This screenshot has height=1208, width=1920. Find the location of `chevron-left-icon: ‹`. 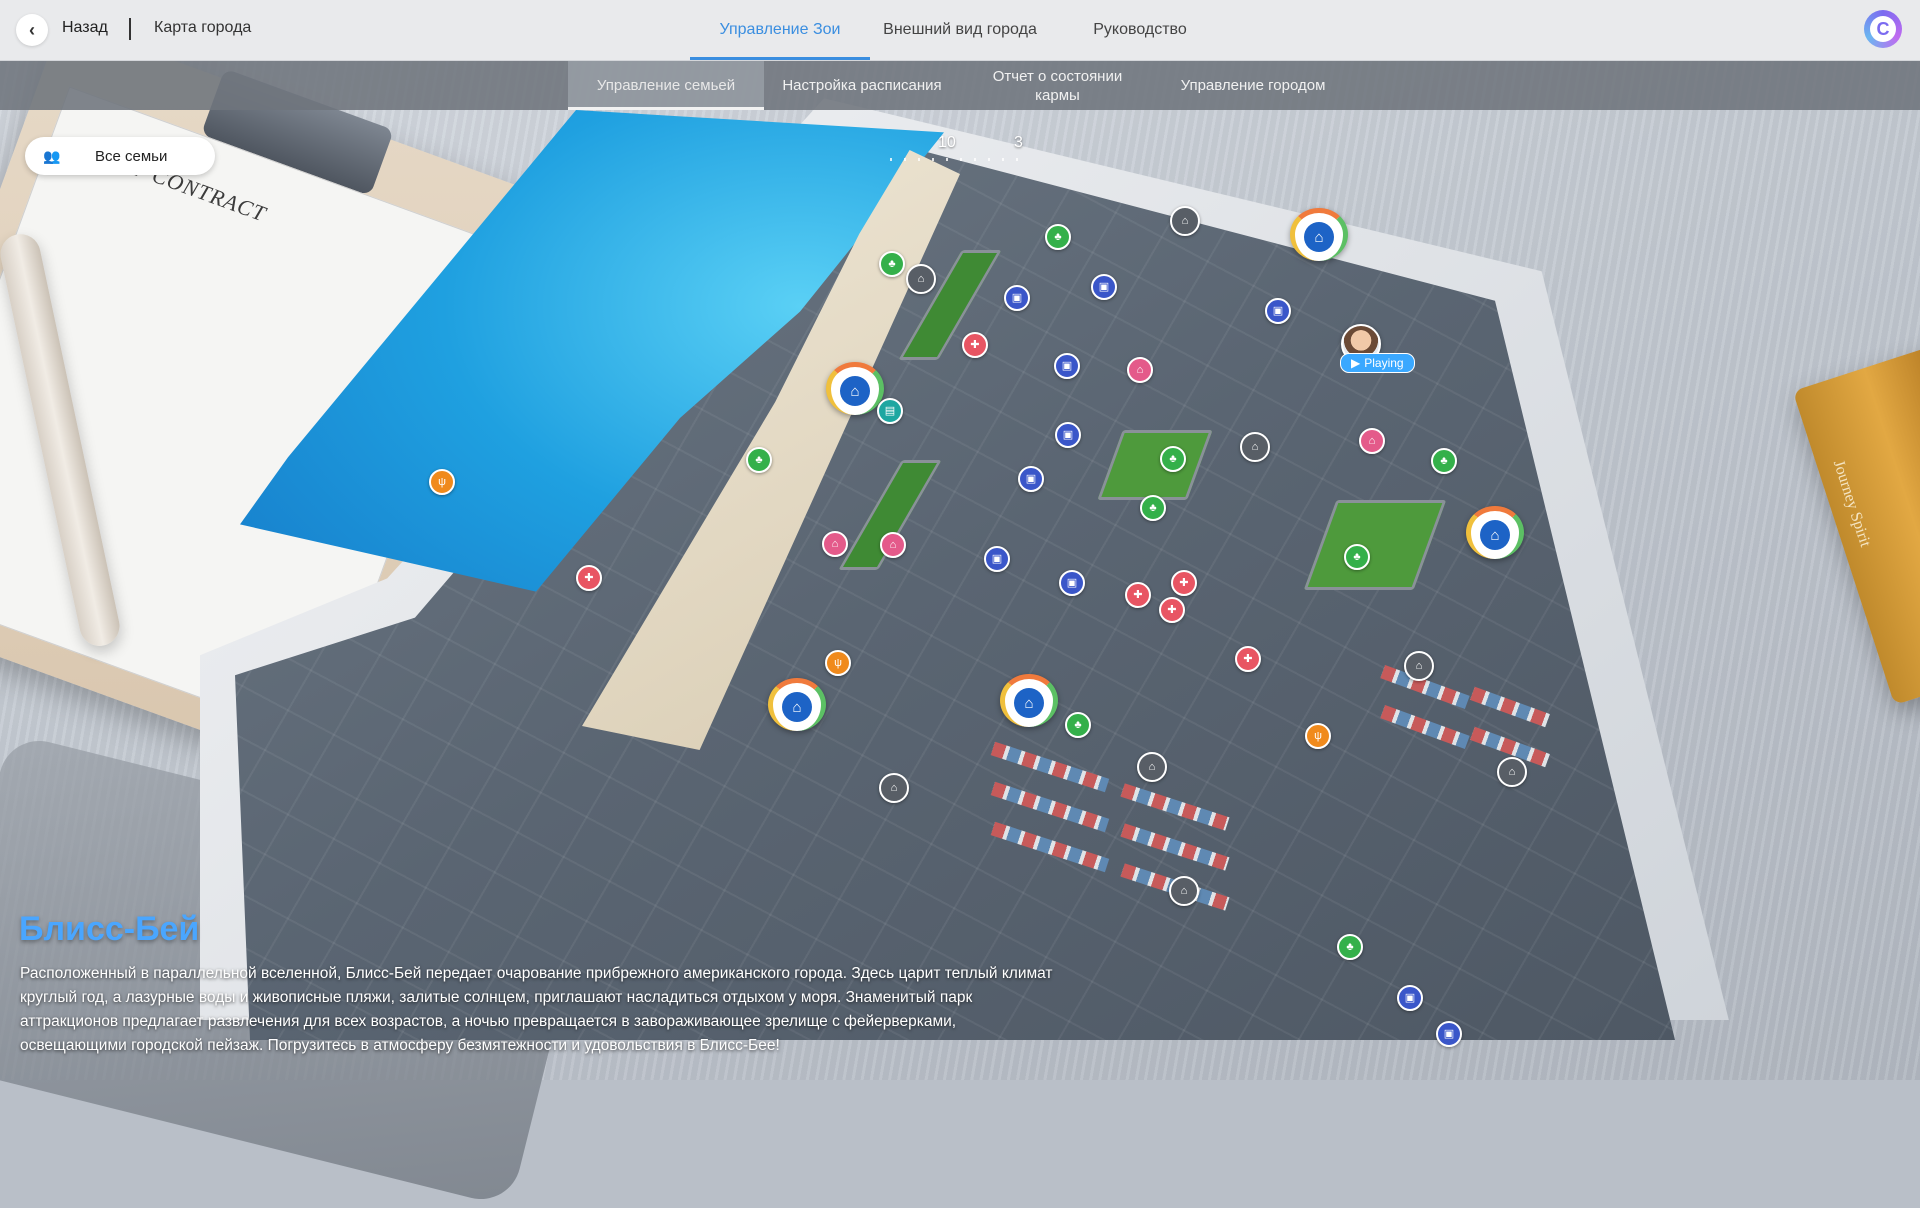

chevron-left-icon: ‹ is located at coordinates (32, 29).